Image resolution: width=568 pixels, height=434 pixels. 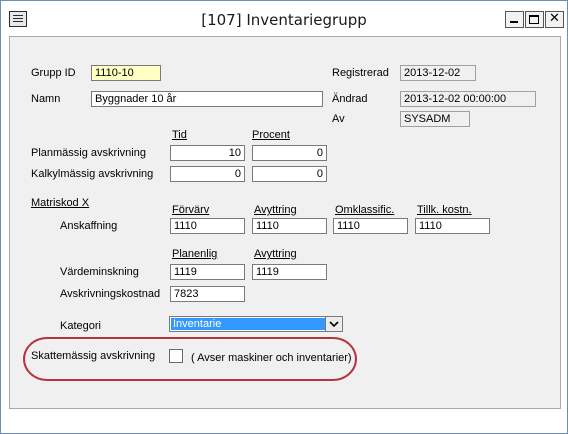 I want to click on andrad-field: 2013-12-02 00:00:00, so click(x=468, y=99).